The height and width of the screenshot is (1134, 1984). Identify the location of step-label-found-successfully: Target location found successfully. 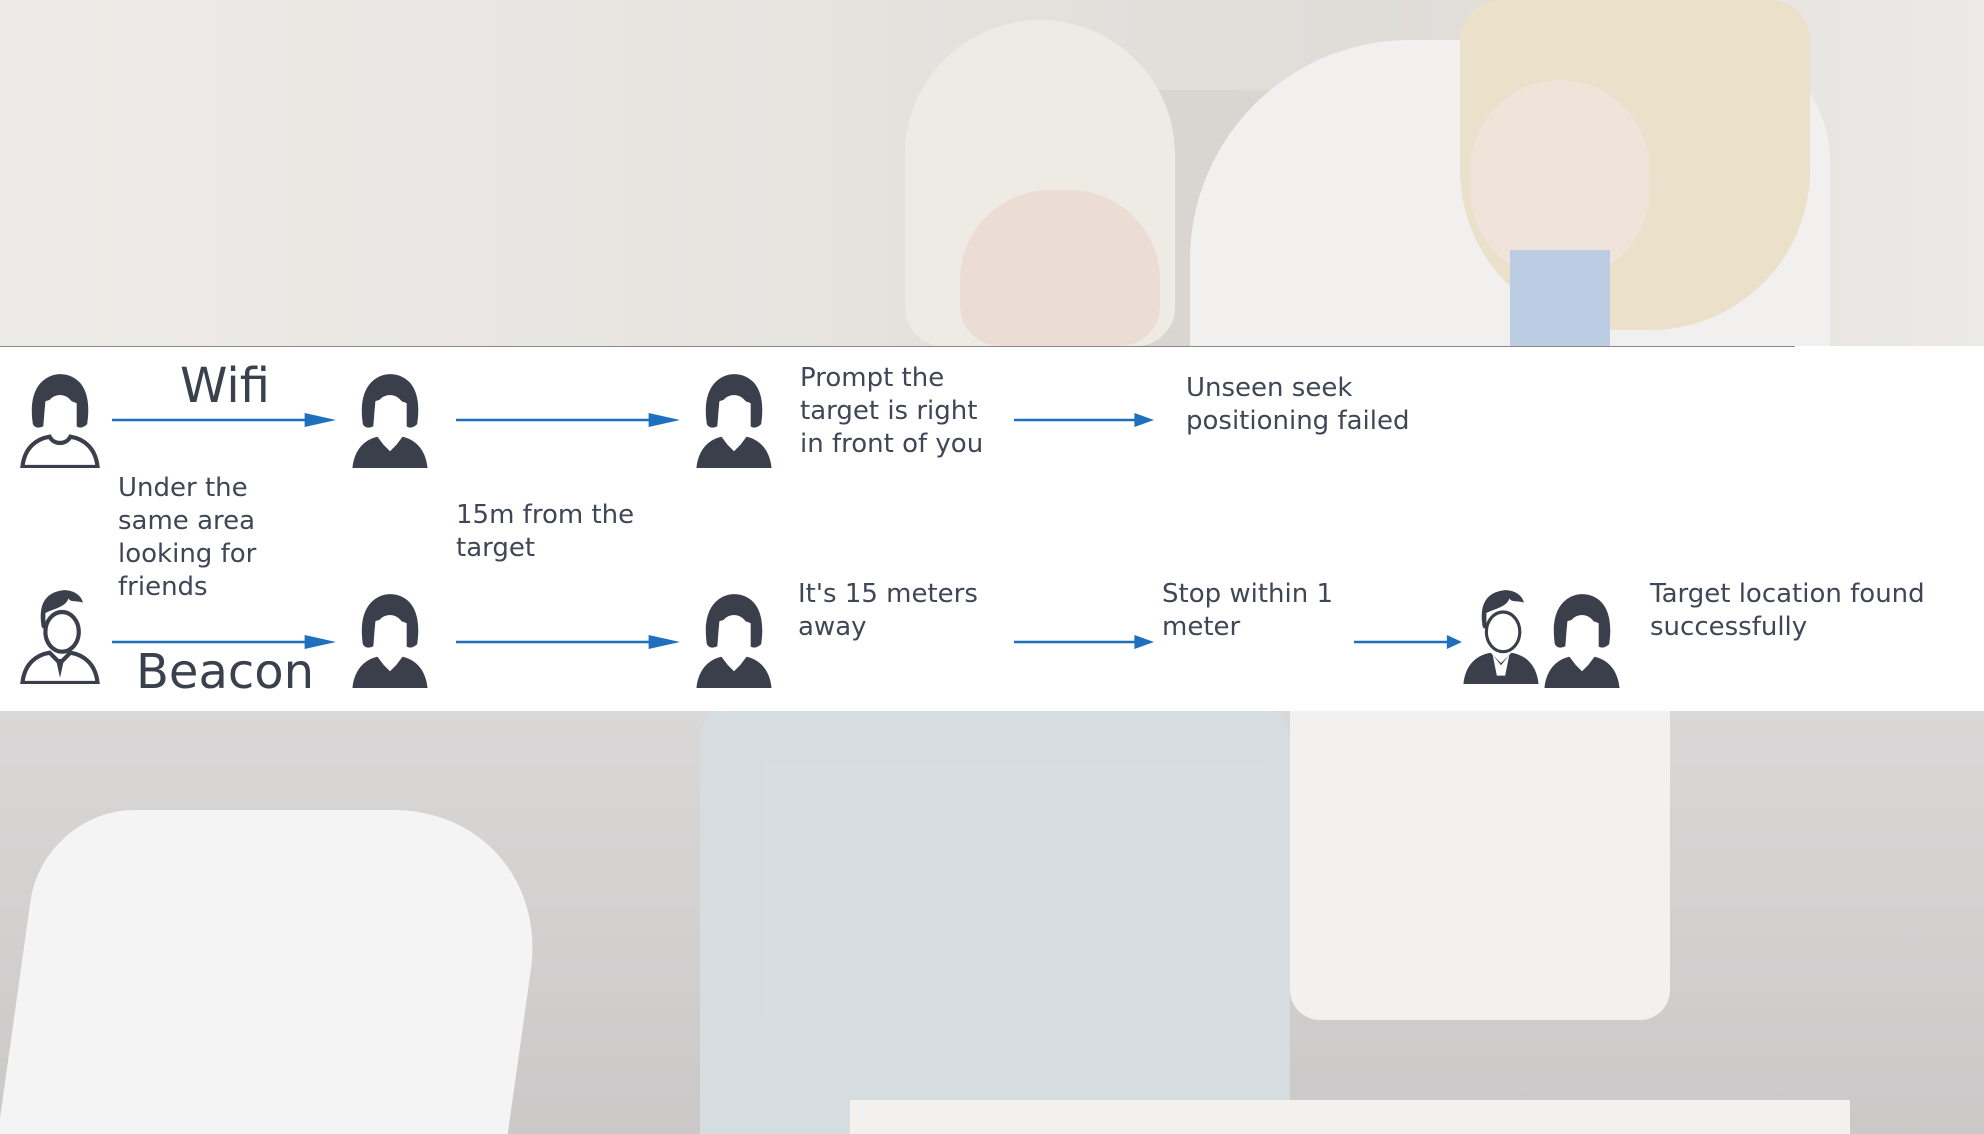
(1787, 610).